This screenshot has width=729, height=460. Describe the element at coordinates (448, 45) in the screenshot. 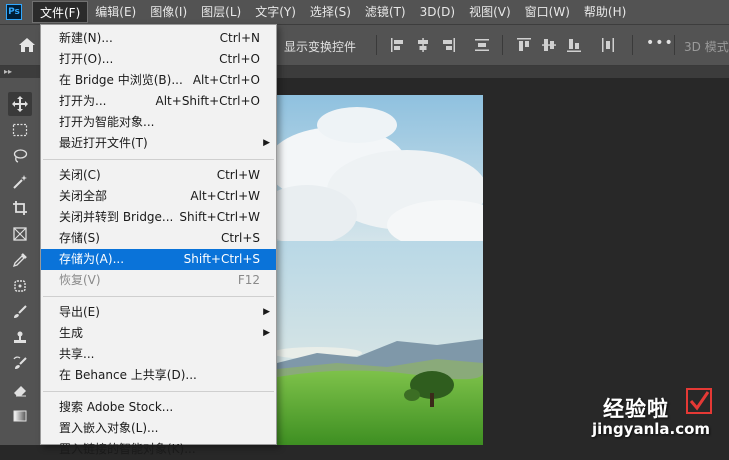

I see `align-right-icon` at that location.